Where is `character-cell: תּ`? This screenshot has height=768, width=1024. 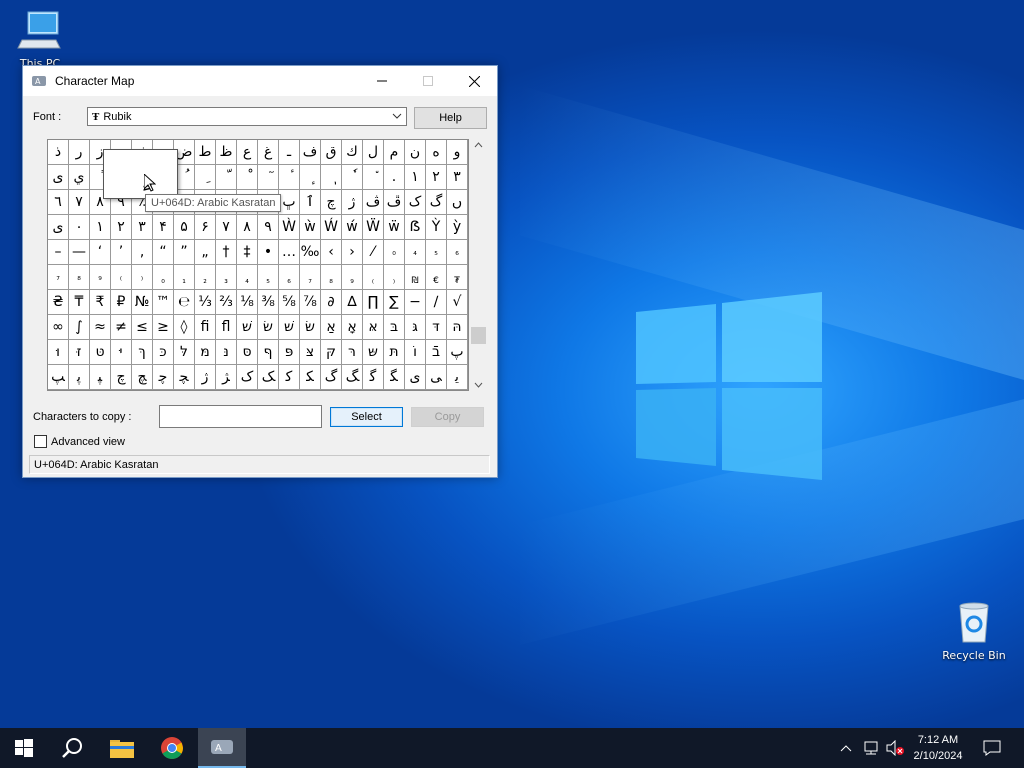
character-cell: תּ is located at coordinates (394, 352).